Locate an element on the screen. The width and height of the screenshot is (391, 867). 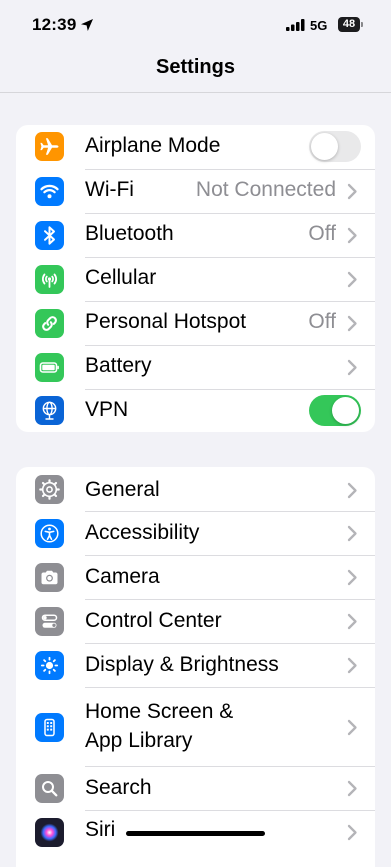
row-personal-hotspot: Personal Hotspot Off is located at coordinates (195, 323).